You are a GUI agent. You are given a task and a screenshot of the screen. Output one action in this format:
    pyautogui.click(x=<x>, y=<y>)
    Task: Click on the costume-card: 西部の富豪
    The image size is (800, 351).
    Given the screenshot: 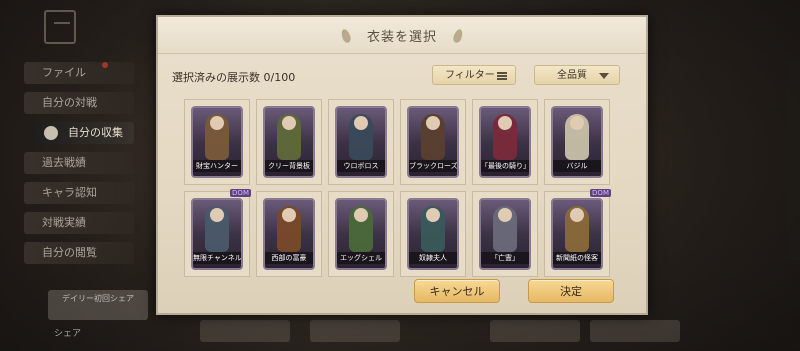 What is the action you would take?
    pyautogui.click(x=289, y=234)
    